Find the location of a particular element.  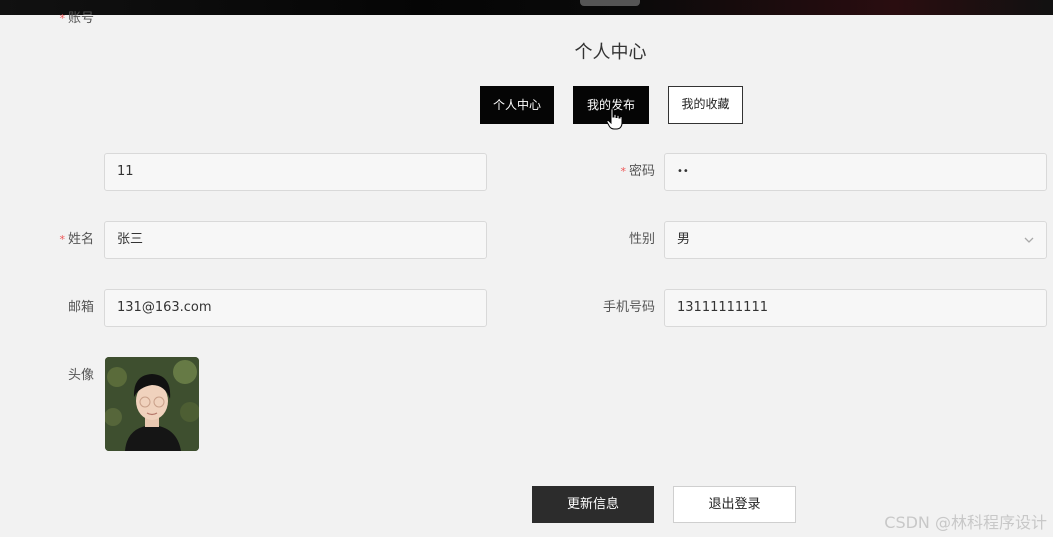

email-label: 邮箱 is located at coordinates (80, 307).